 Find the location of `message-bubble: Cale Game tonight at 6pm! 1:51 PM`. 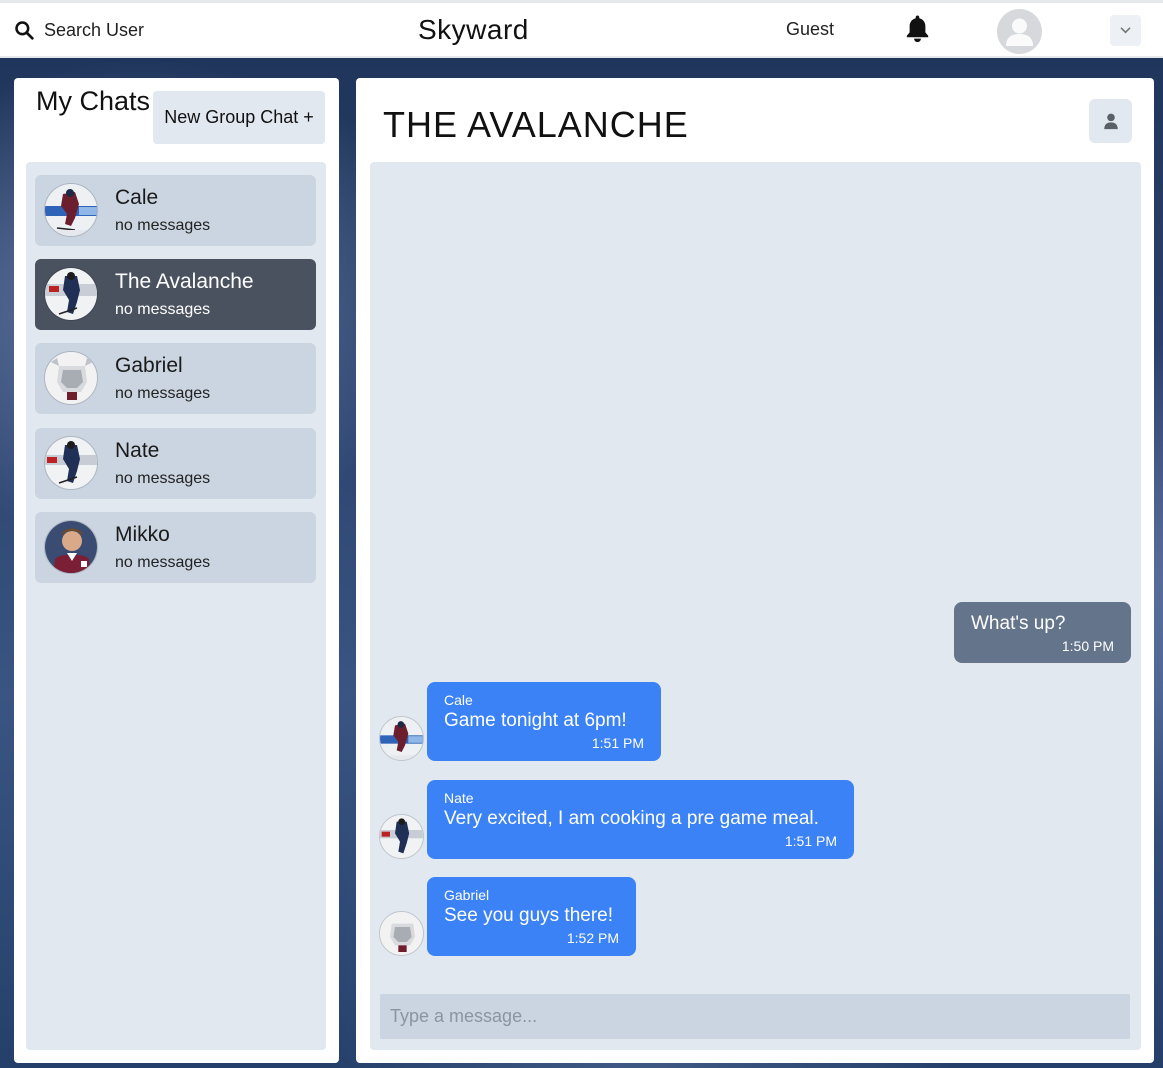

message-bubble: Cale Game tonight at 6pm! 1:51 PM is located at coordinates (544, 721).